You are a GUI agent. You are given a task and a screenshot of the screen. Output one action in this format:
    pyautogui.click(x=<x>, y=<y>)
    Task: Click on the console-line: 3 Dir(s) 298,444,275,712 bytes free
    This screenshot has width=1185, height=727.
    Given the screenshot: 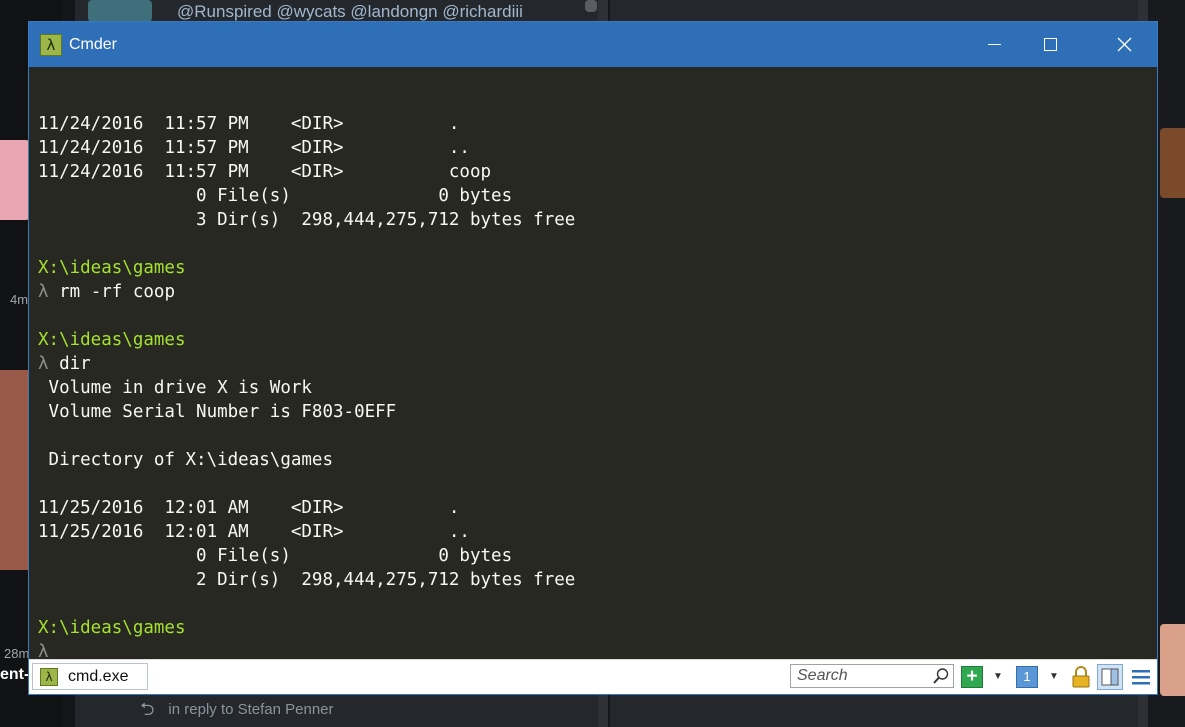 What is the action you would take?
    pyautogui.click(x=307, y=220)
    